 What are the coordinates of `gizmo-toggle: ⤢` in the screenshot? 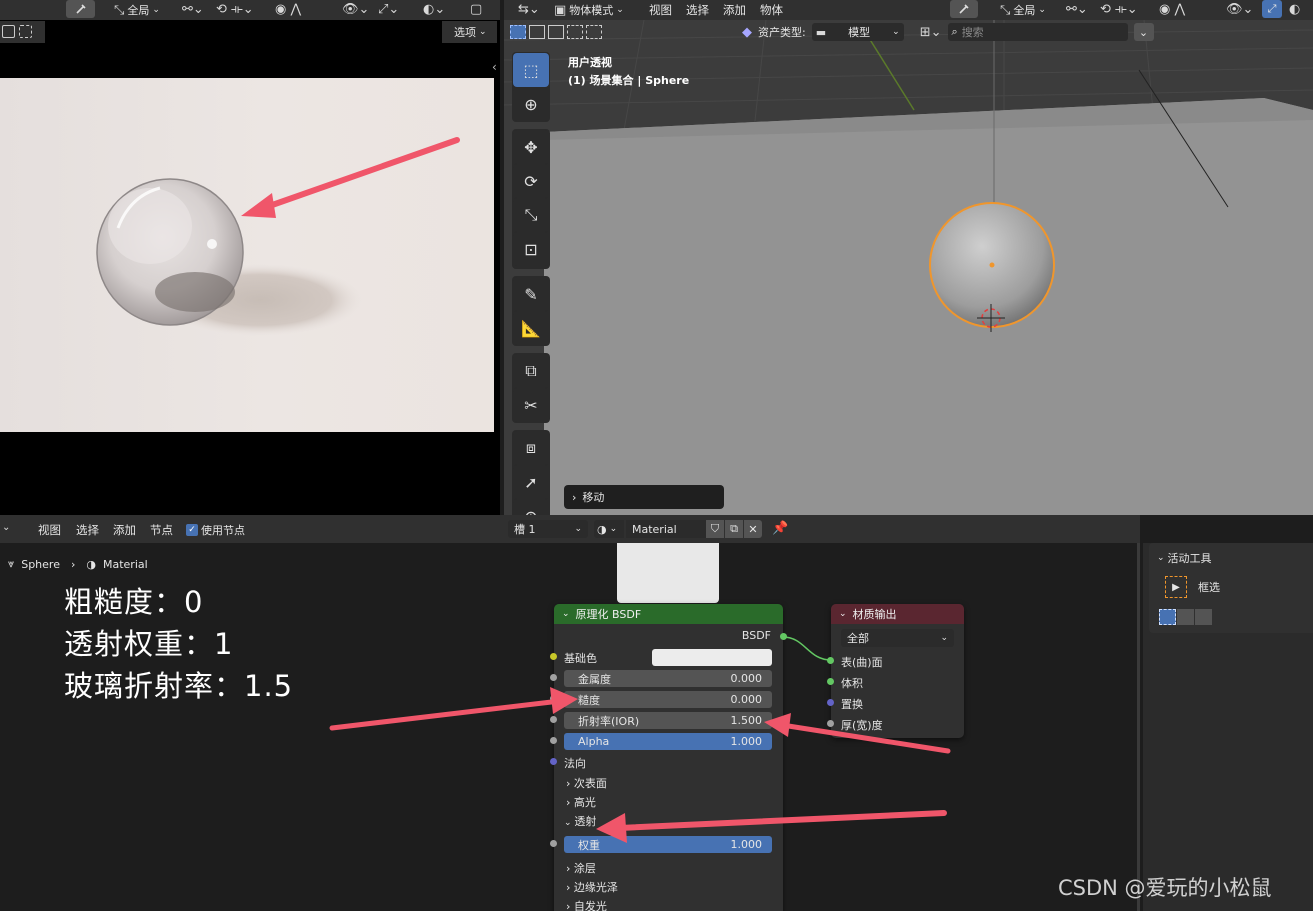 It's located at (1272, 9).